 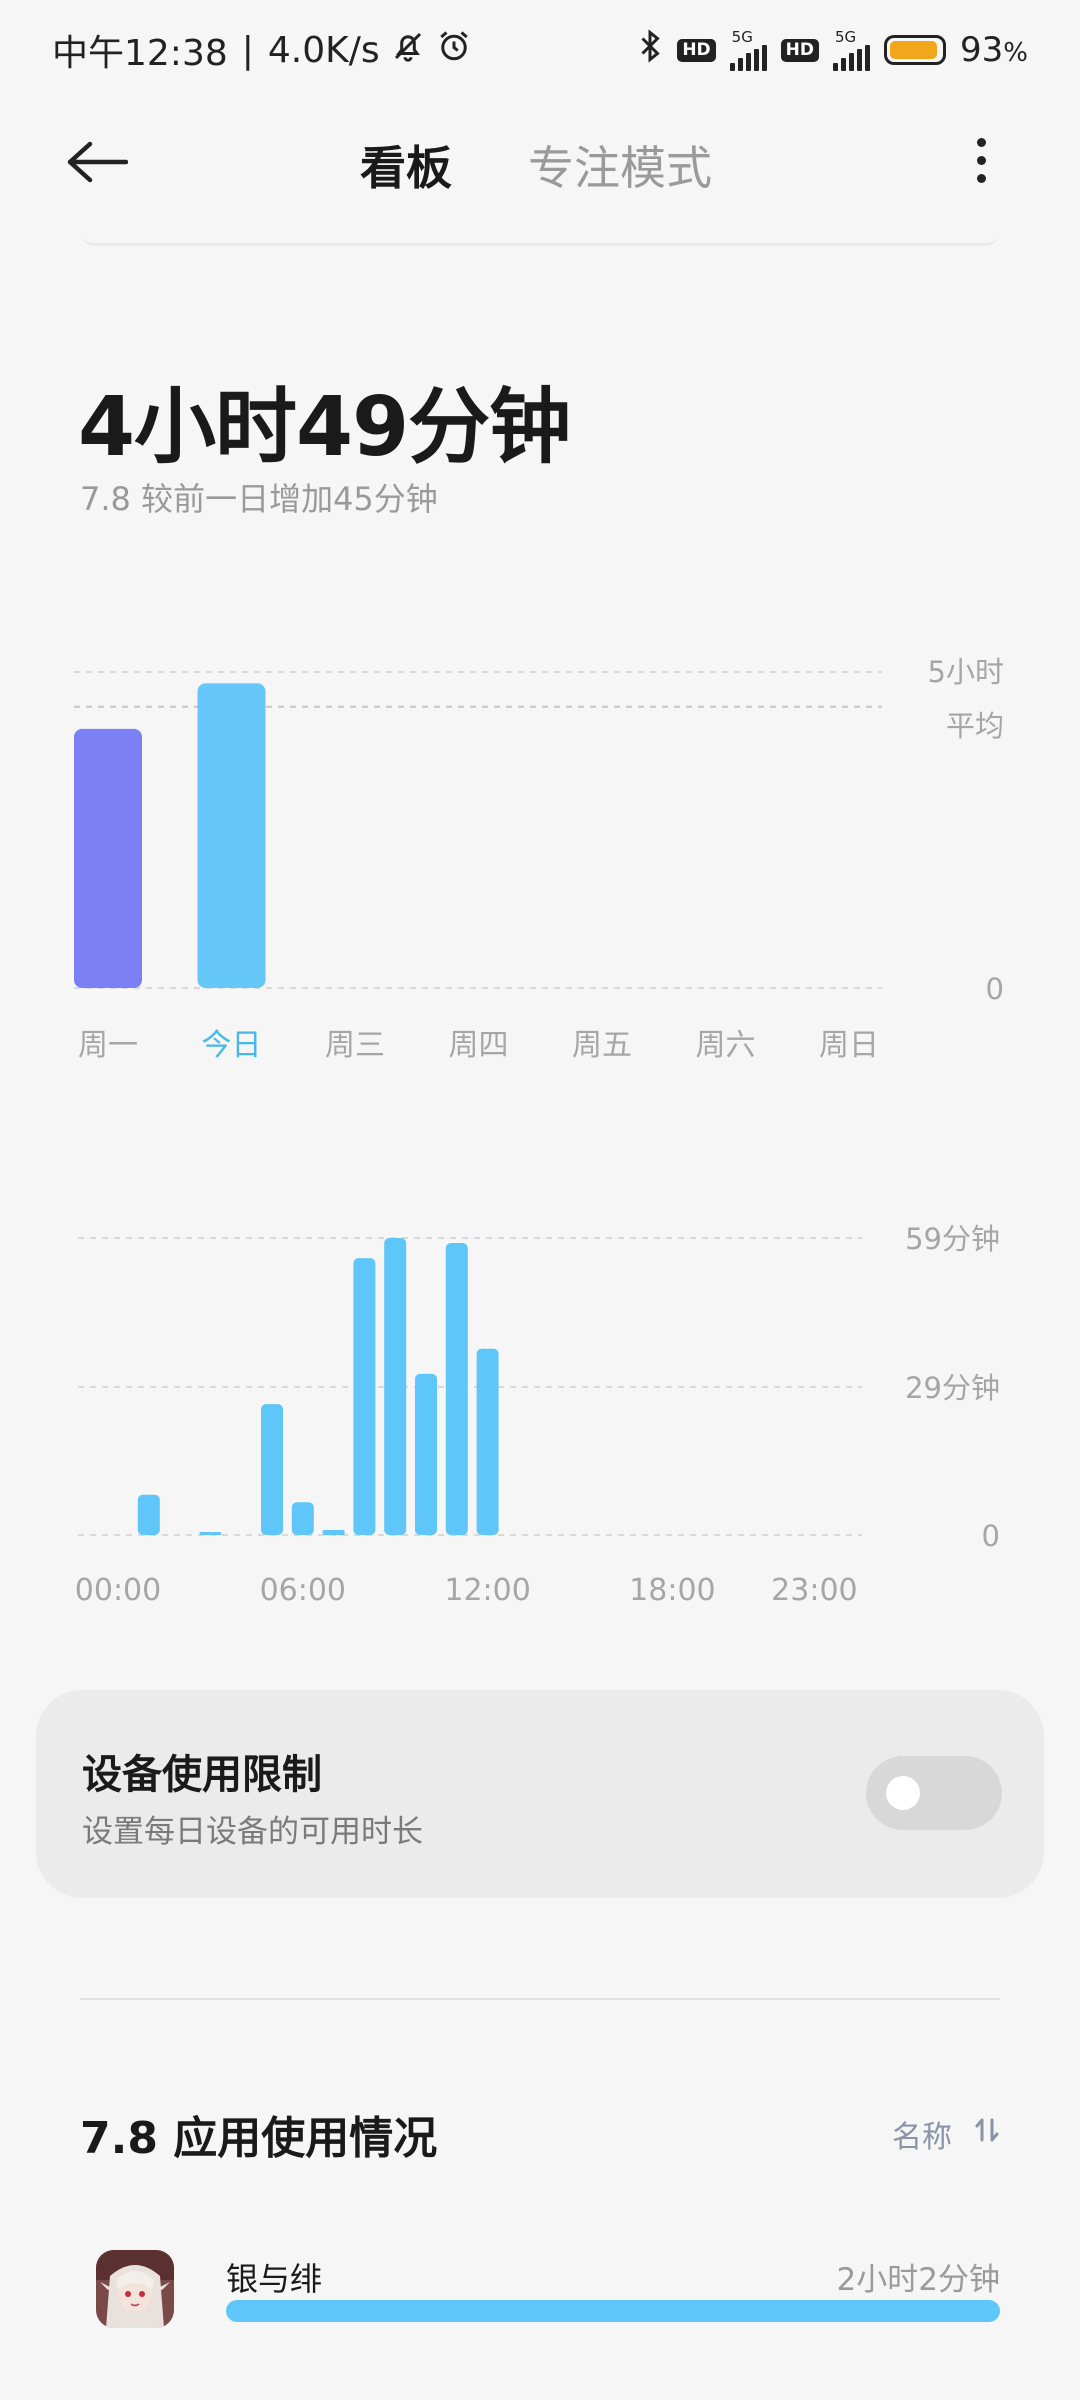 I want to click on signal-sim1: 5G, so click(x=748, y=49).